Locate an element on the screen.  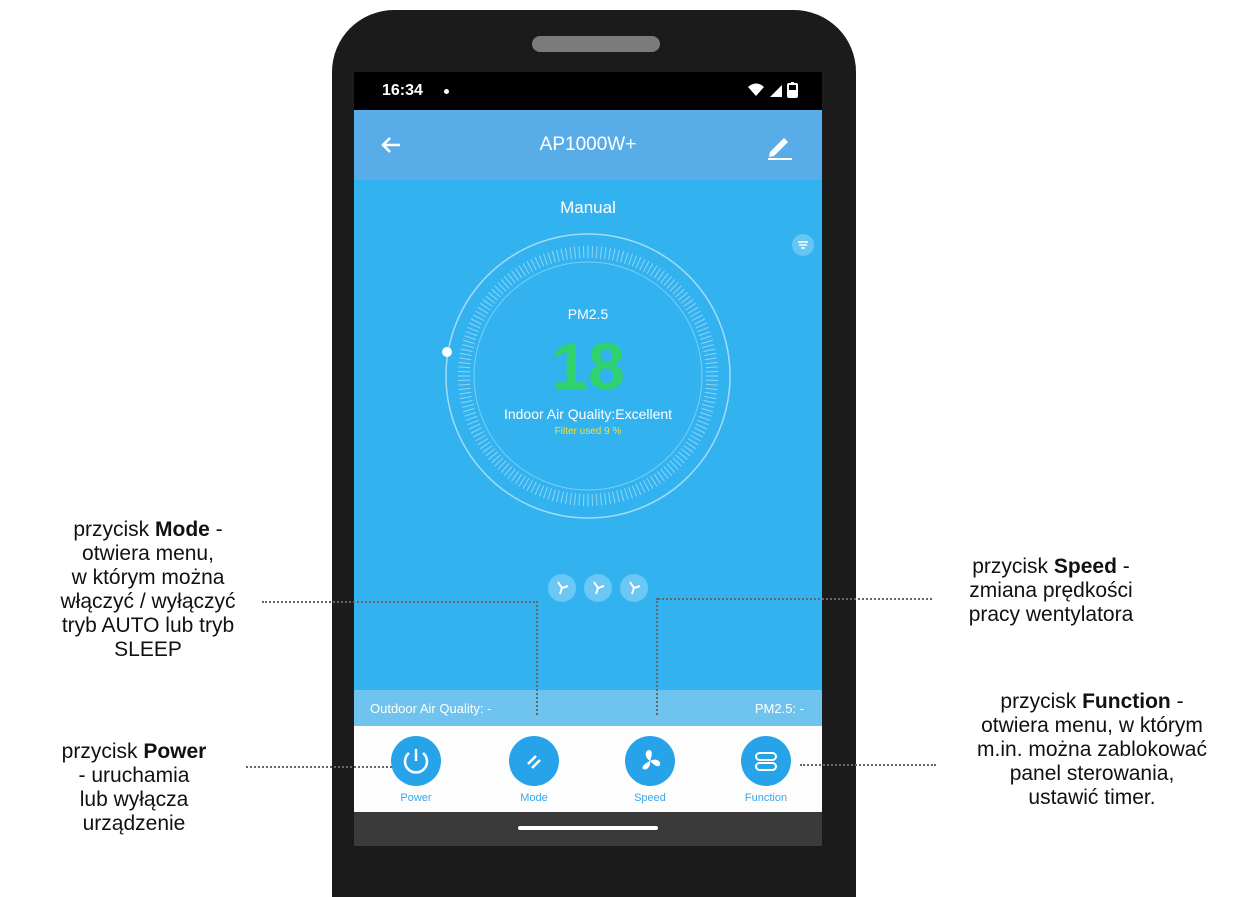
fan-speed-2-icon is located at coordinates (598, 588).